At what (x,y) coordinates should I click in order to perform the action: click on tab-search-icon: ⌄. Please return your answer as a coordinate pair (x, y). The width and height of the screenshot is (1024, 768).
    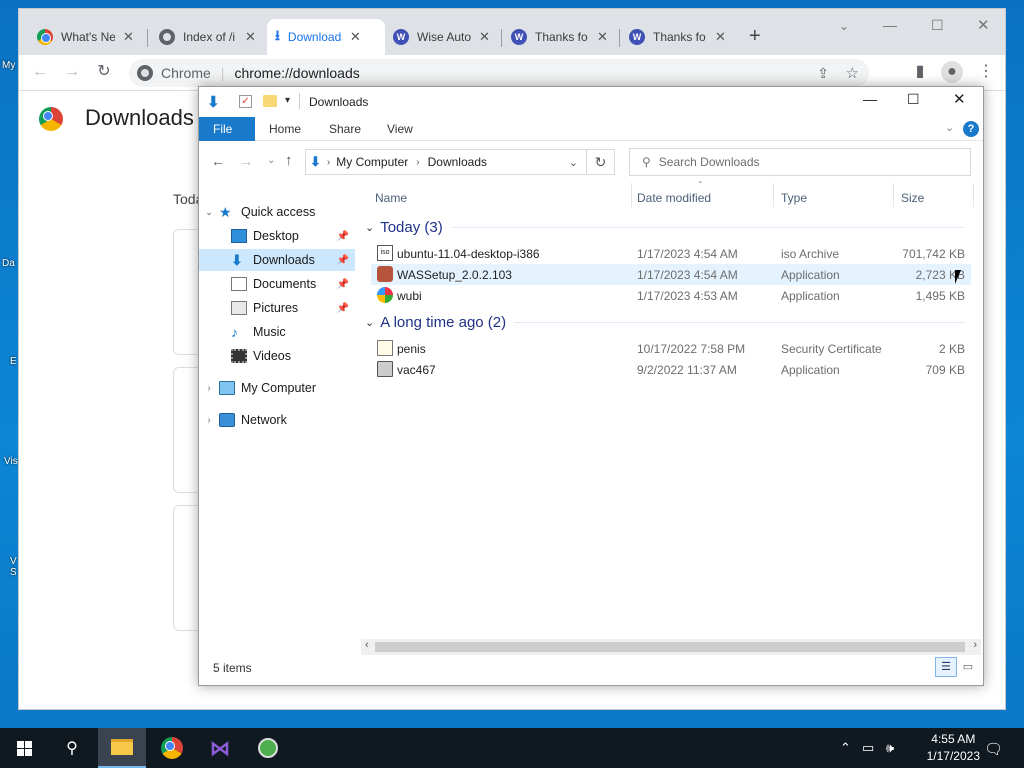
    Looking at the image, I should click on (844, 26).